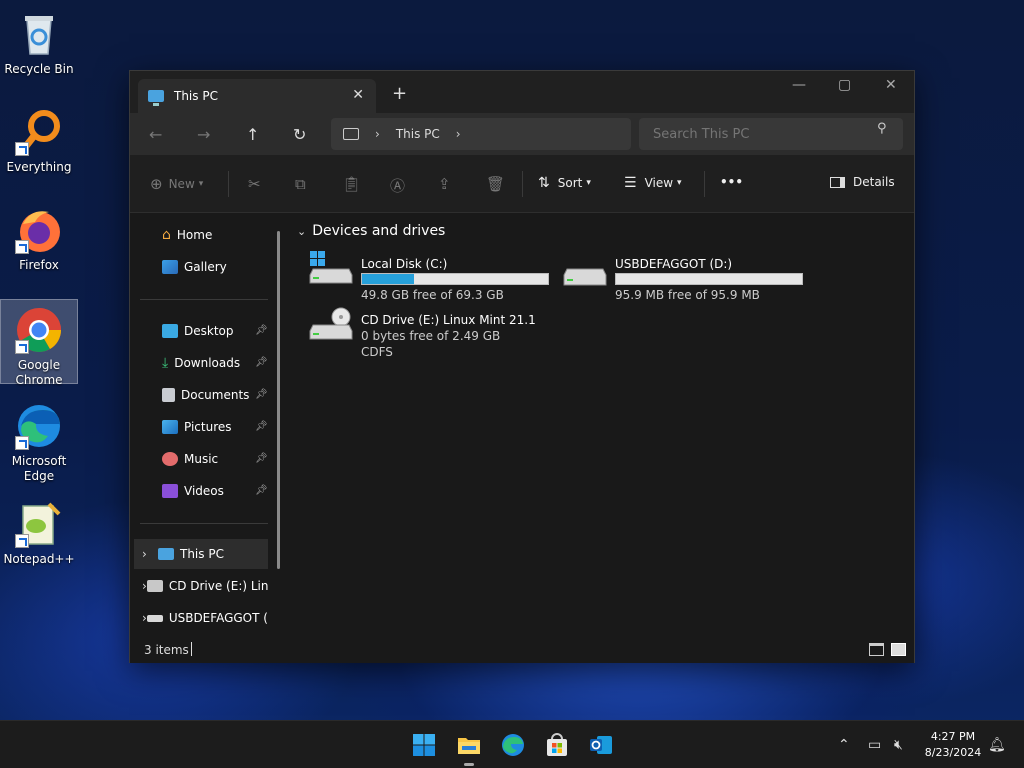 The width and height of the screenshot is (1024, 768). What do you see at coordinates (876, 649) in the screenshot?
I see `details-view-icon` at bounding box center [876, 649].